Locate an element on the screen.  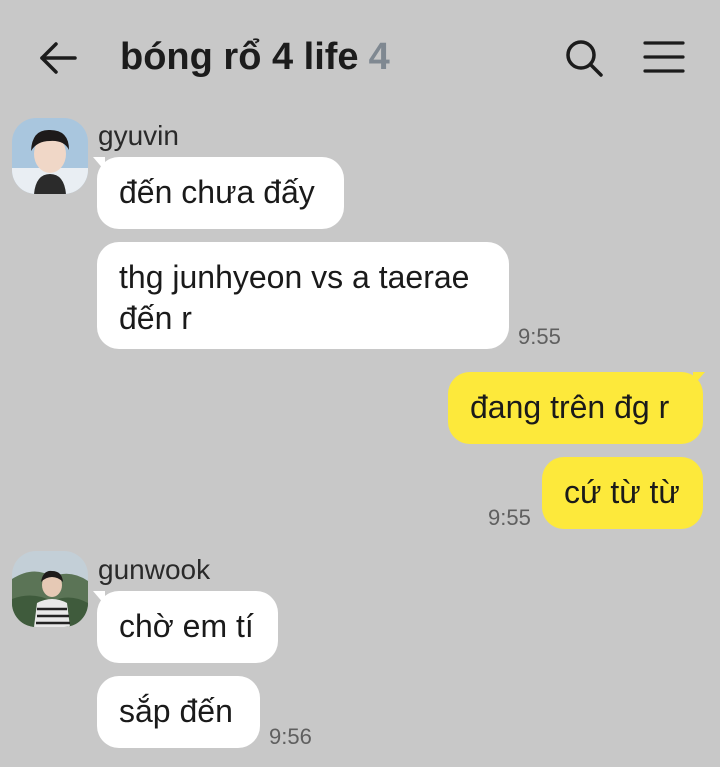
hamburger-menu-icon is located at coordinates (664, 57).